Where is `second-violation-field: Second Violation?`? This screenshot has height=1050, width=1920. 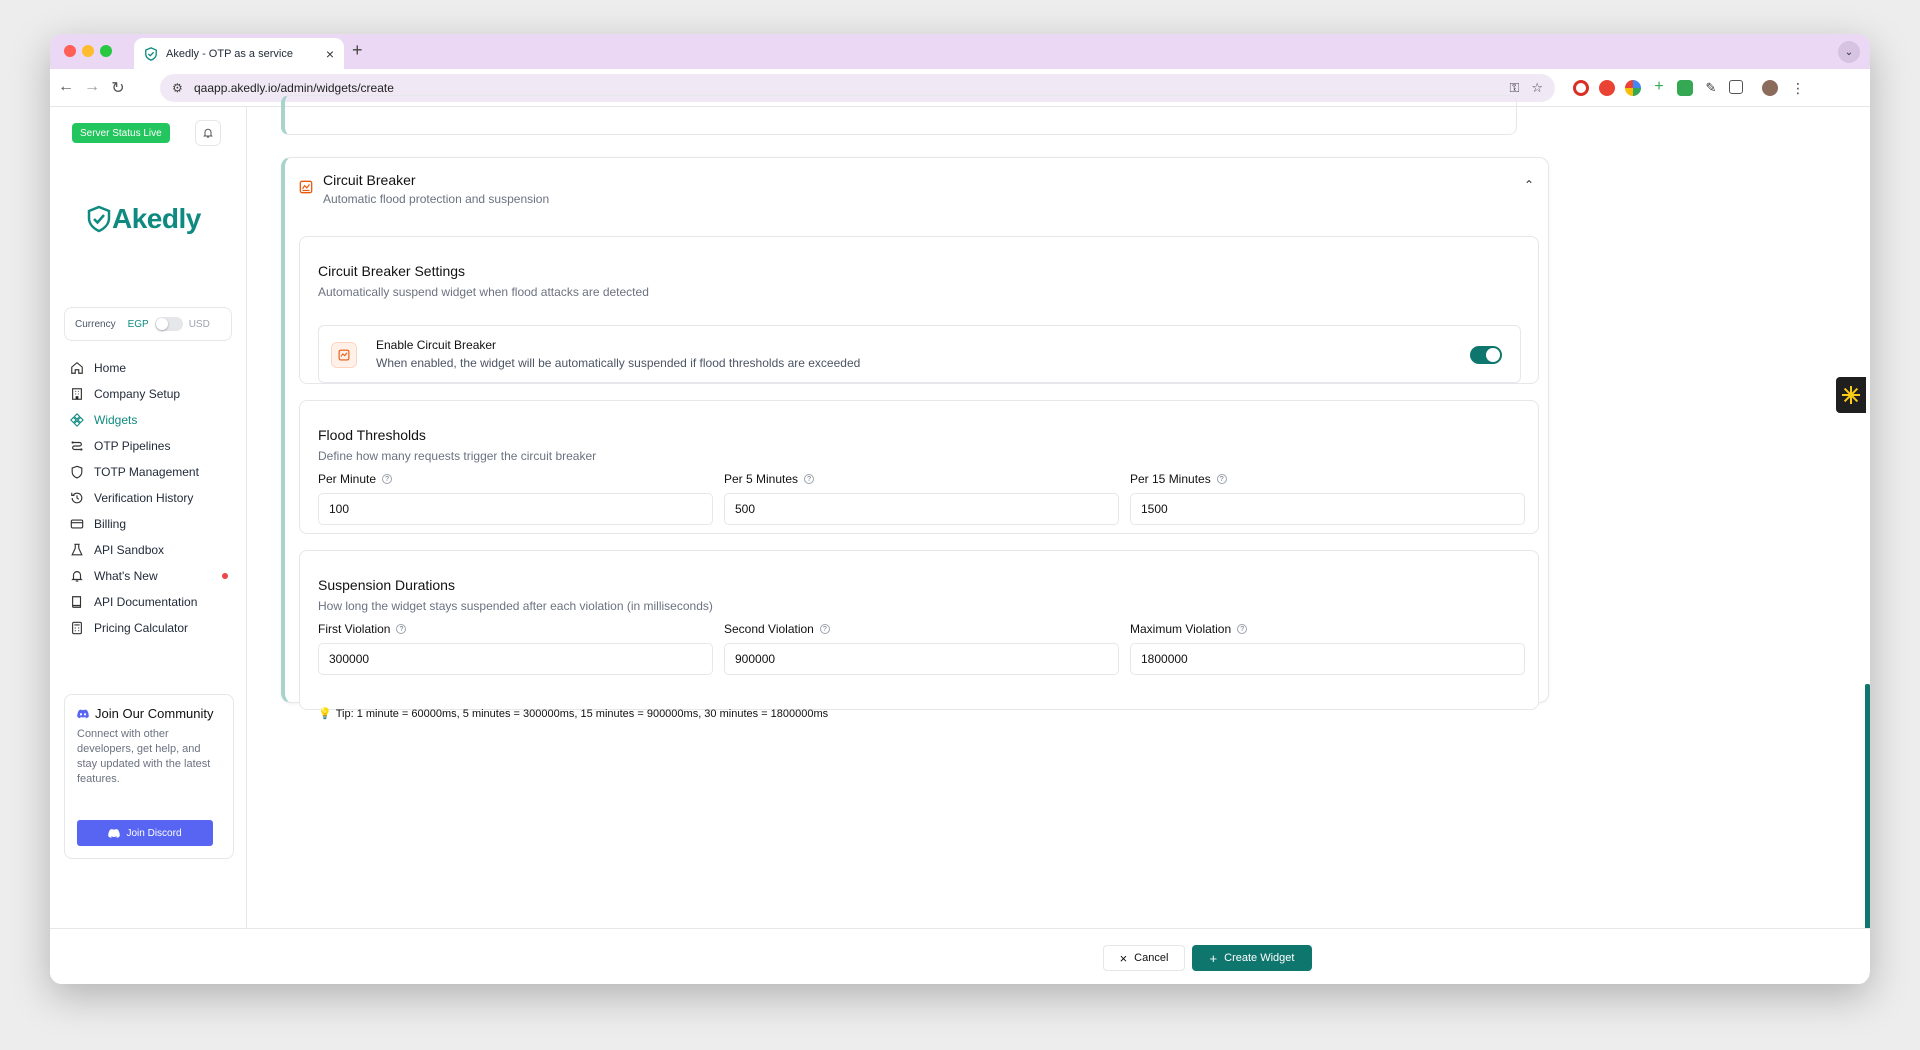
second-violation-field: Second Violation? is located at coordinates (921, 648).